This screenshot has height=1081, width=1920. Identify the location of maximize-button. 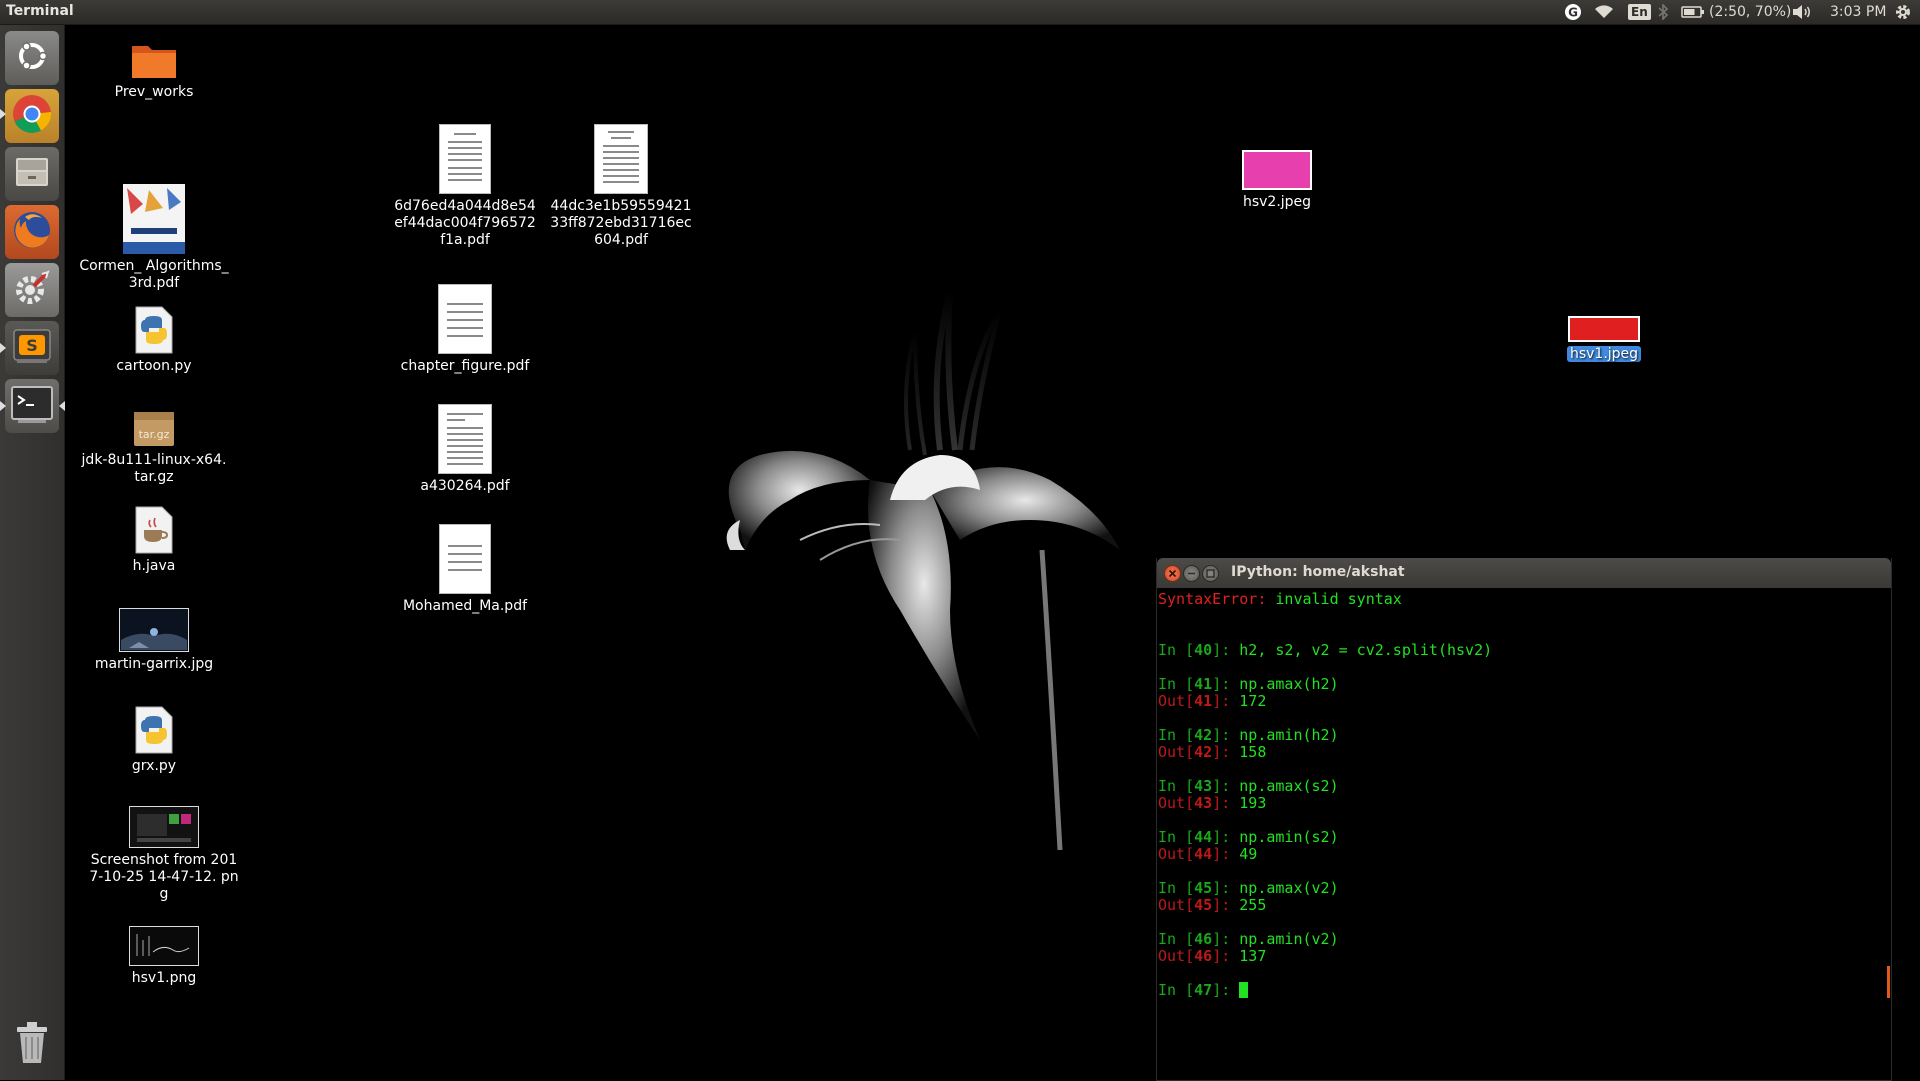
(1210, 573).